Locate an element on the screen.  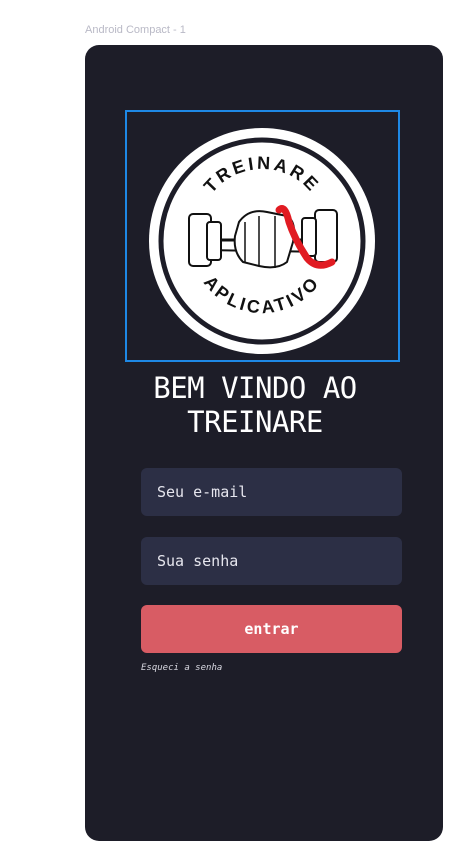
frame-label: Android Compact - 1 is located at coordinates (135, 30).